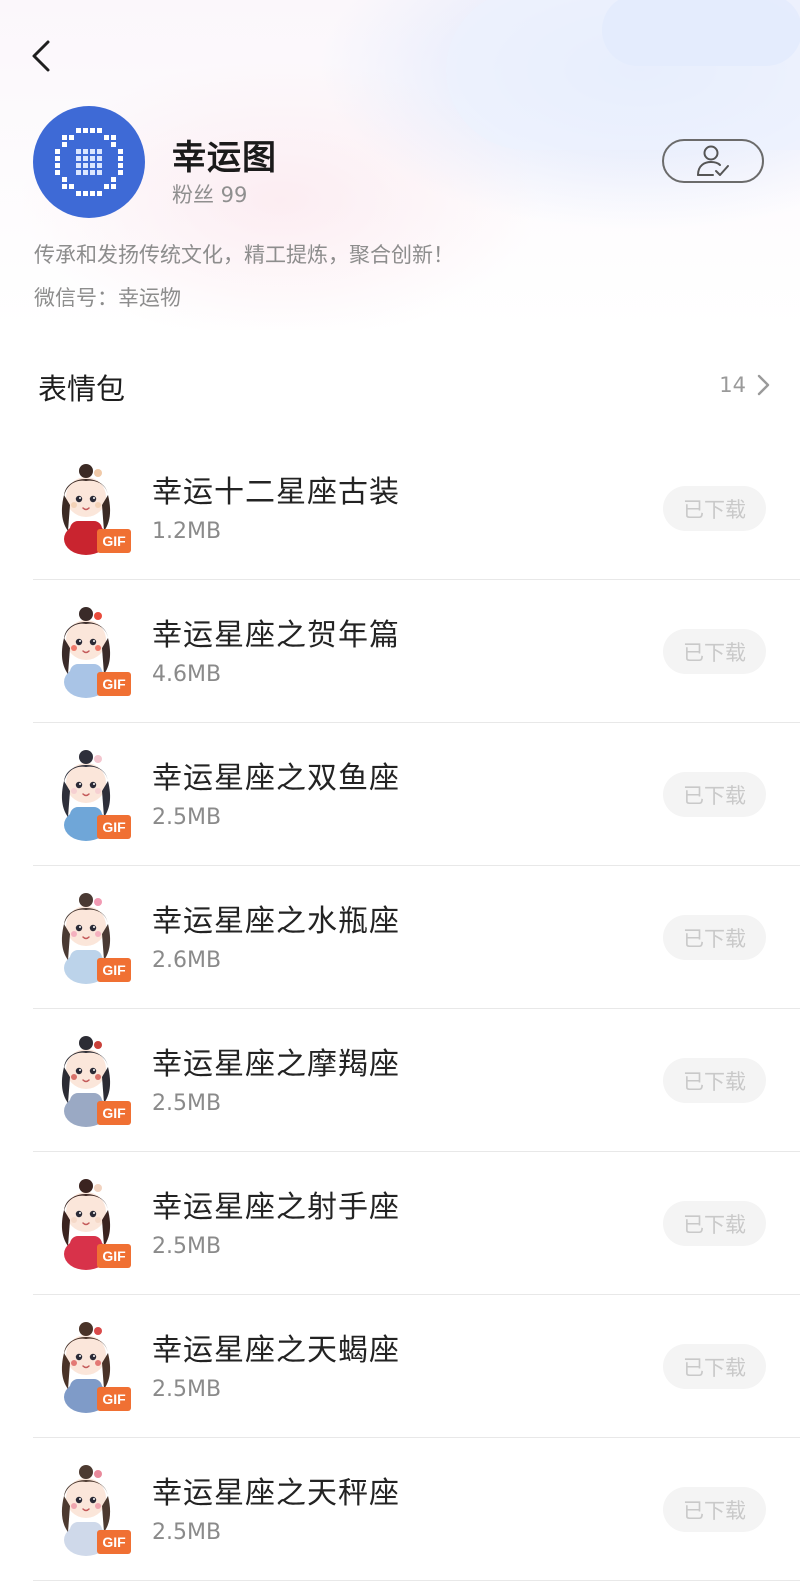 The image size is (800, 1581). Describe the element at coordinates (276, 635) in the screenshot. I see `sticker-pack-name: 幸运星座之贺年篇` at that location.